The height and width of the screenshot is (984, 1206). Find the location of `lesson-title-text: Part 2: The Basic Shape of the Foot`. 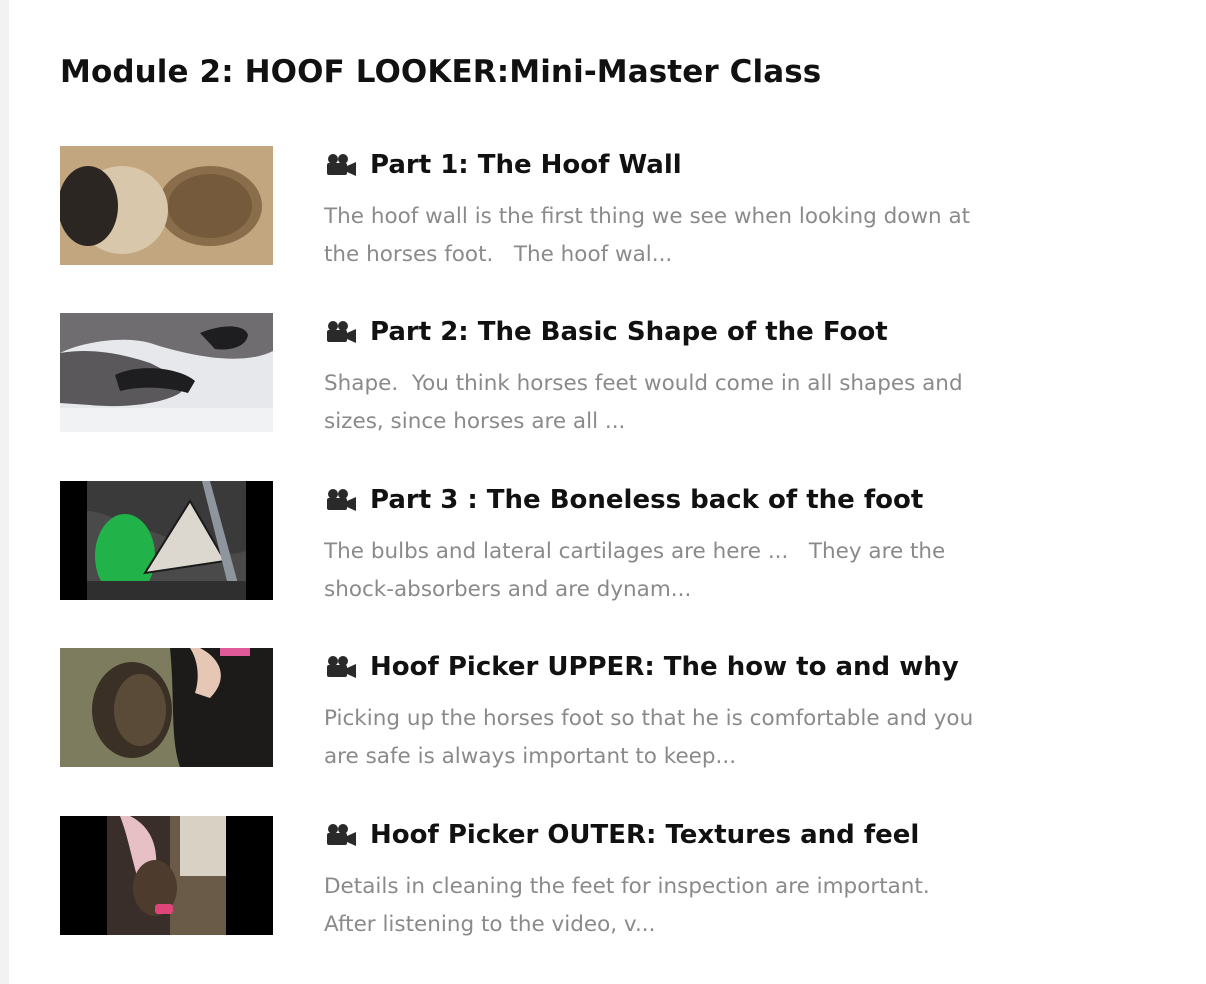

lesson-title-text: Part 2: The Basic Shape of the Foot is located at coordinates (629, 332).